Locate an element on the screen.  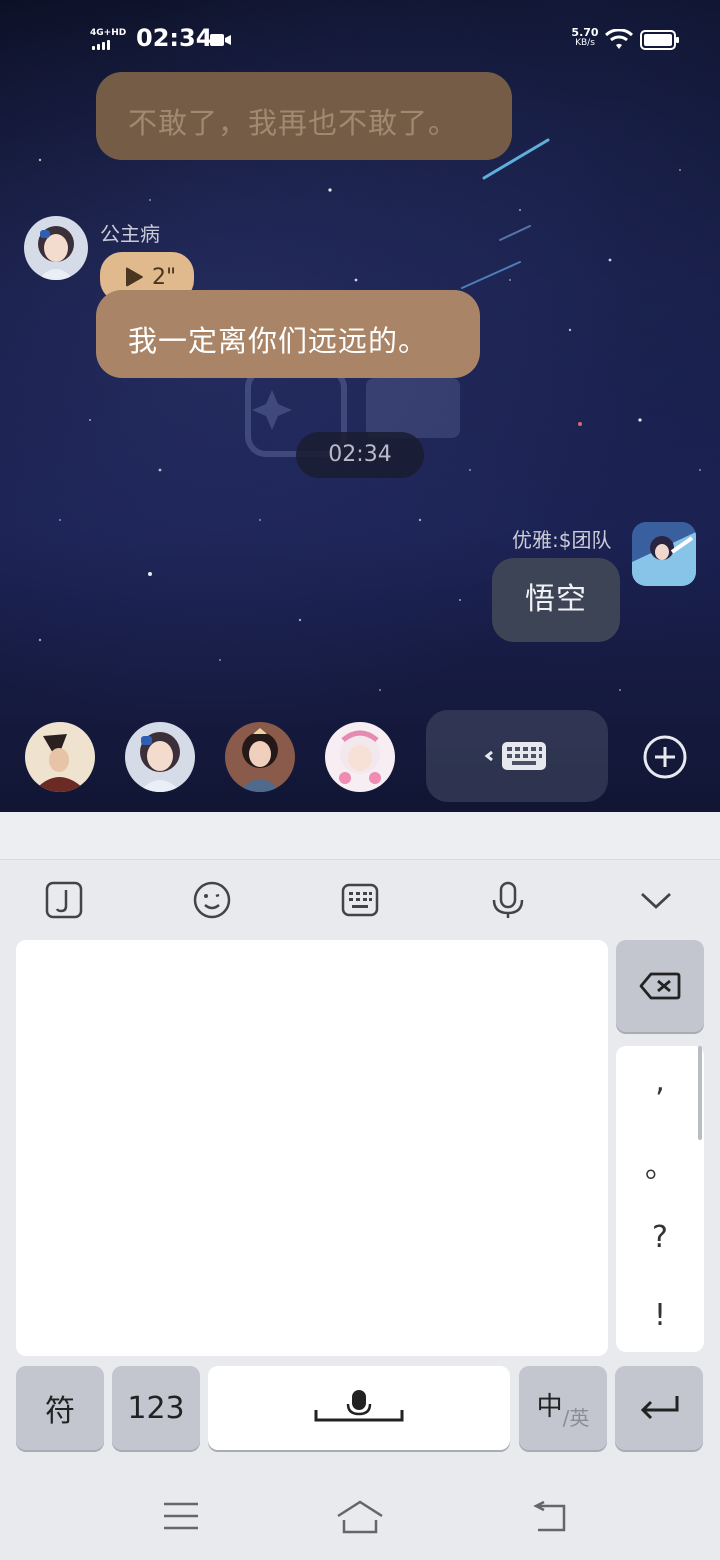
keyboard-icon is located at coordinates (515, 756).